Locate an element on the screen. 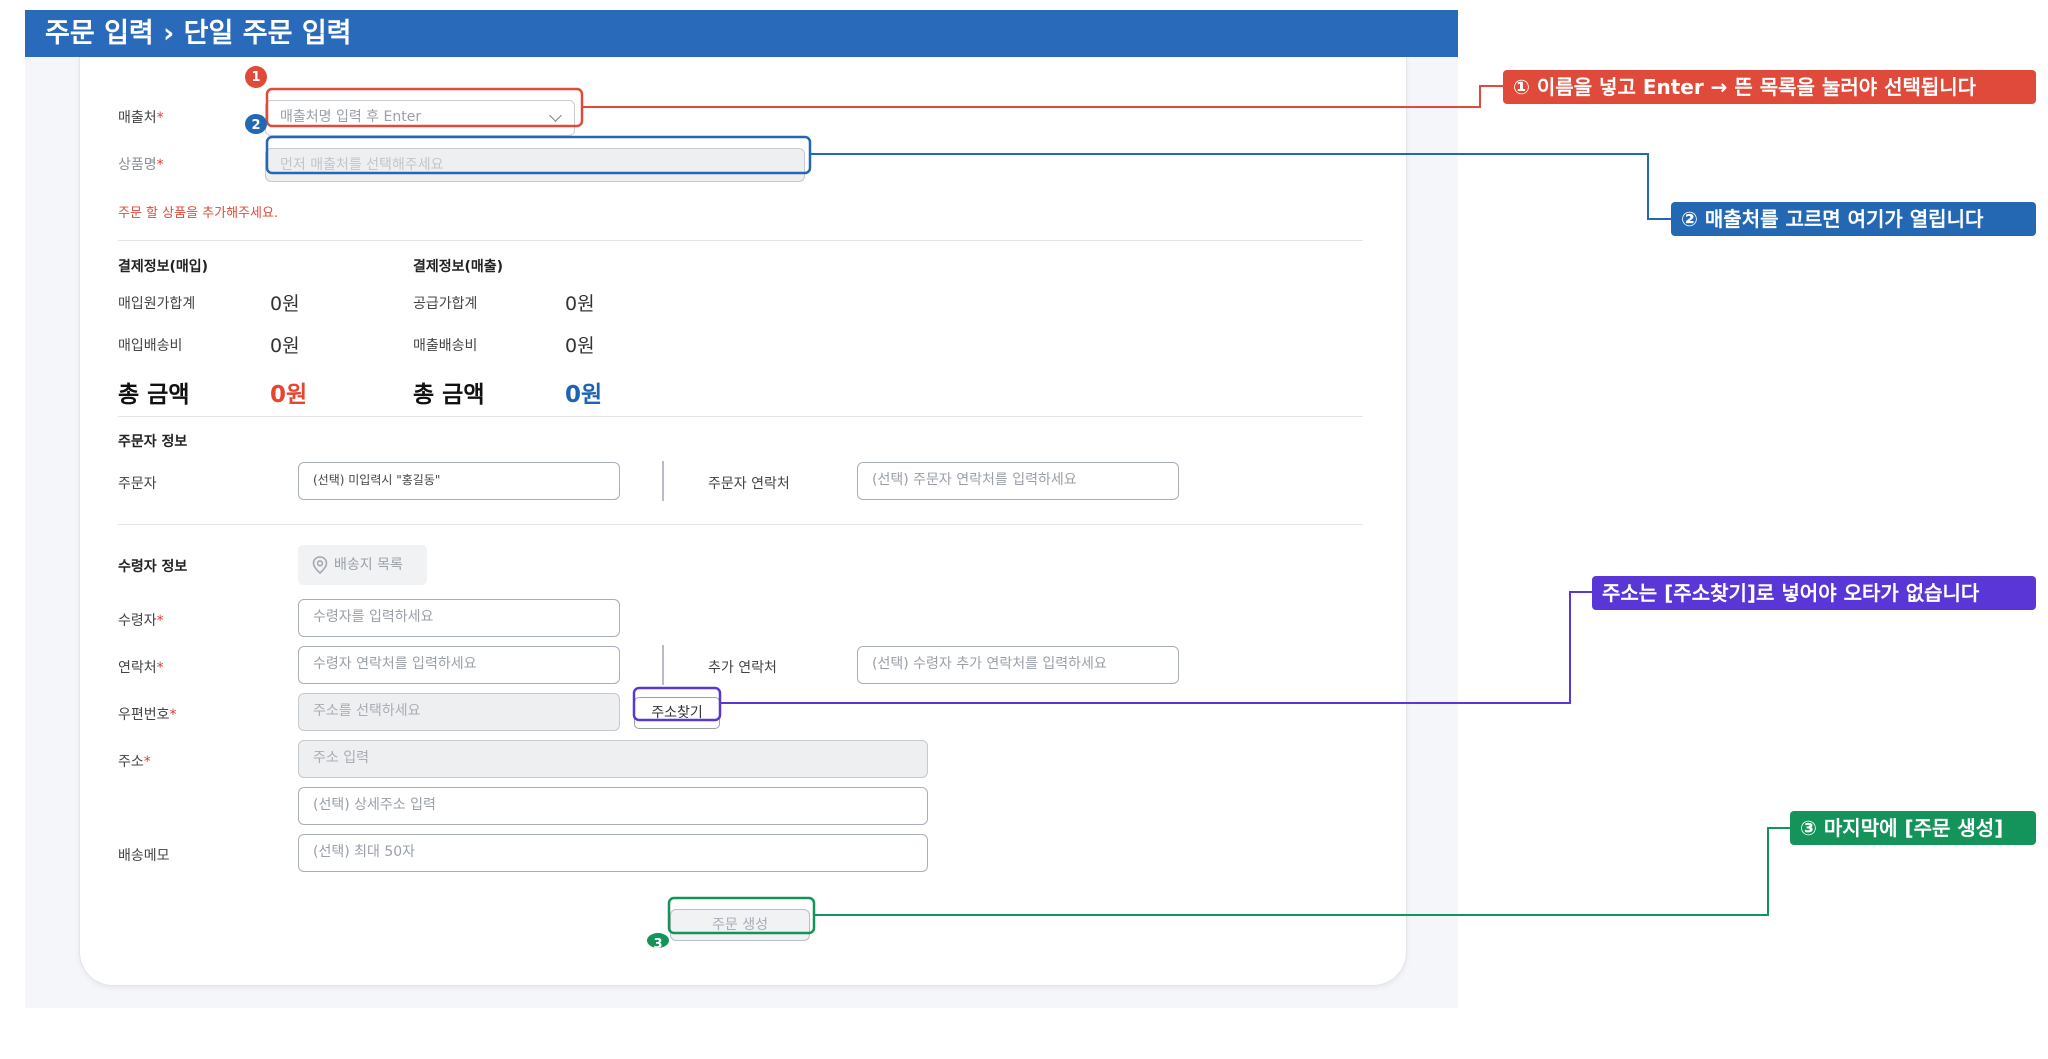 This screenshot has height=1059, width=2048. callout-product-tip: ② 매출처를 고르면 여기가 열립니다 is located at coordinates (1853, 219).